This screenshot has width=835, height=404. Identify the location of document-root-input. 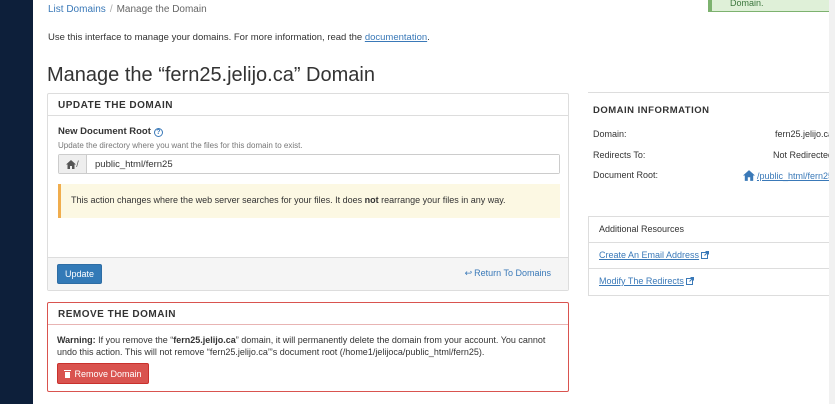
(323, 164).